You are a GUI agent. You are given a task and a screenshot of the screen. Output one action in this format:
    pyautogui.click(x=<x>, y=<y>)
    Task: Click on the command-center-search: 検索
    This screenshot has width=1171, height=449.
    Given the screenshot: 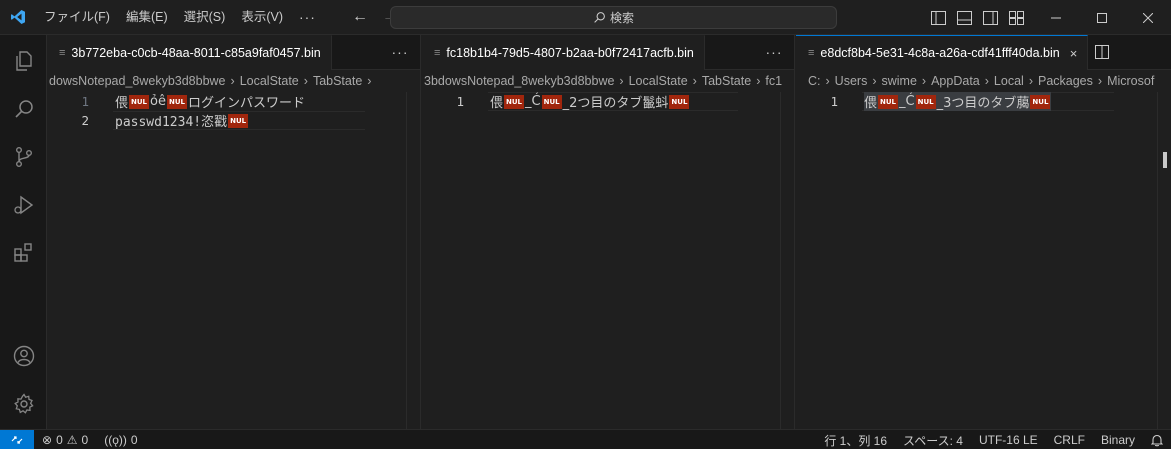 What is the action you would take?
    pyautogui.click(x=613, y=17)
    